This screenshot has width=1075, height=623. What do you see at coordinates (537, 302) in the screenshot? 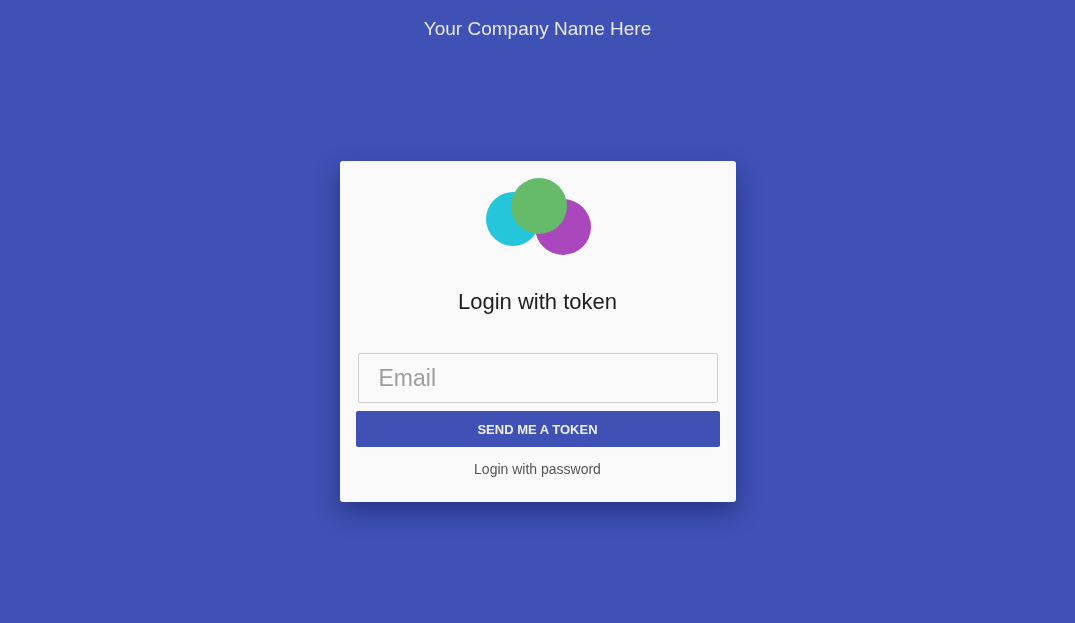
I see `card-title: Login with token` at bounding box center [537, 302].